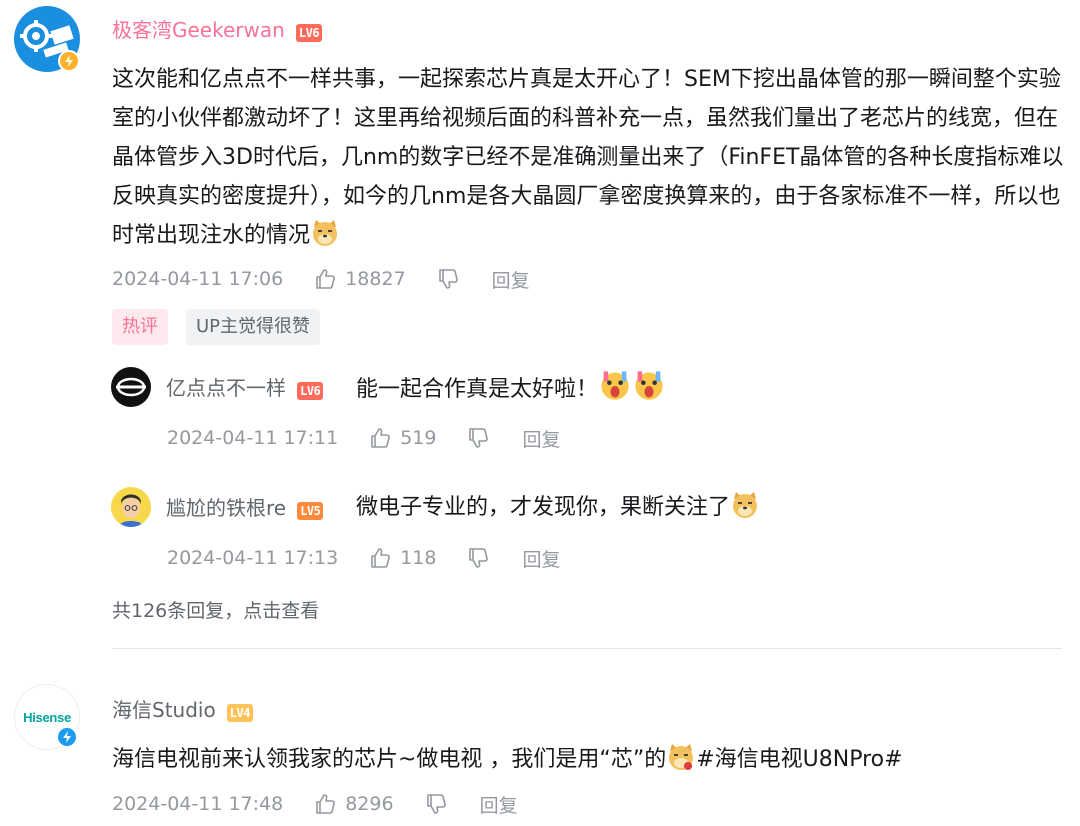 The width and height of the screenshot is (1080, 826). What do you see at coordinates (418, 438) in the screenshot?
I see `like-count: 519` at bounding box center [418, 438].